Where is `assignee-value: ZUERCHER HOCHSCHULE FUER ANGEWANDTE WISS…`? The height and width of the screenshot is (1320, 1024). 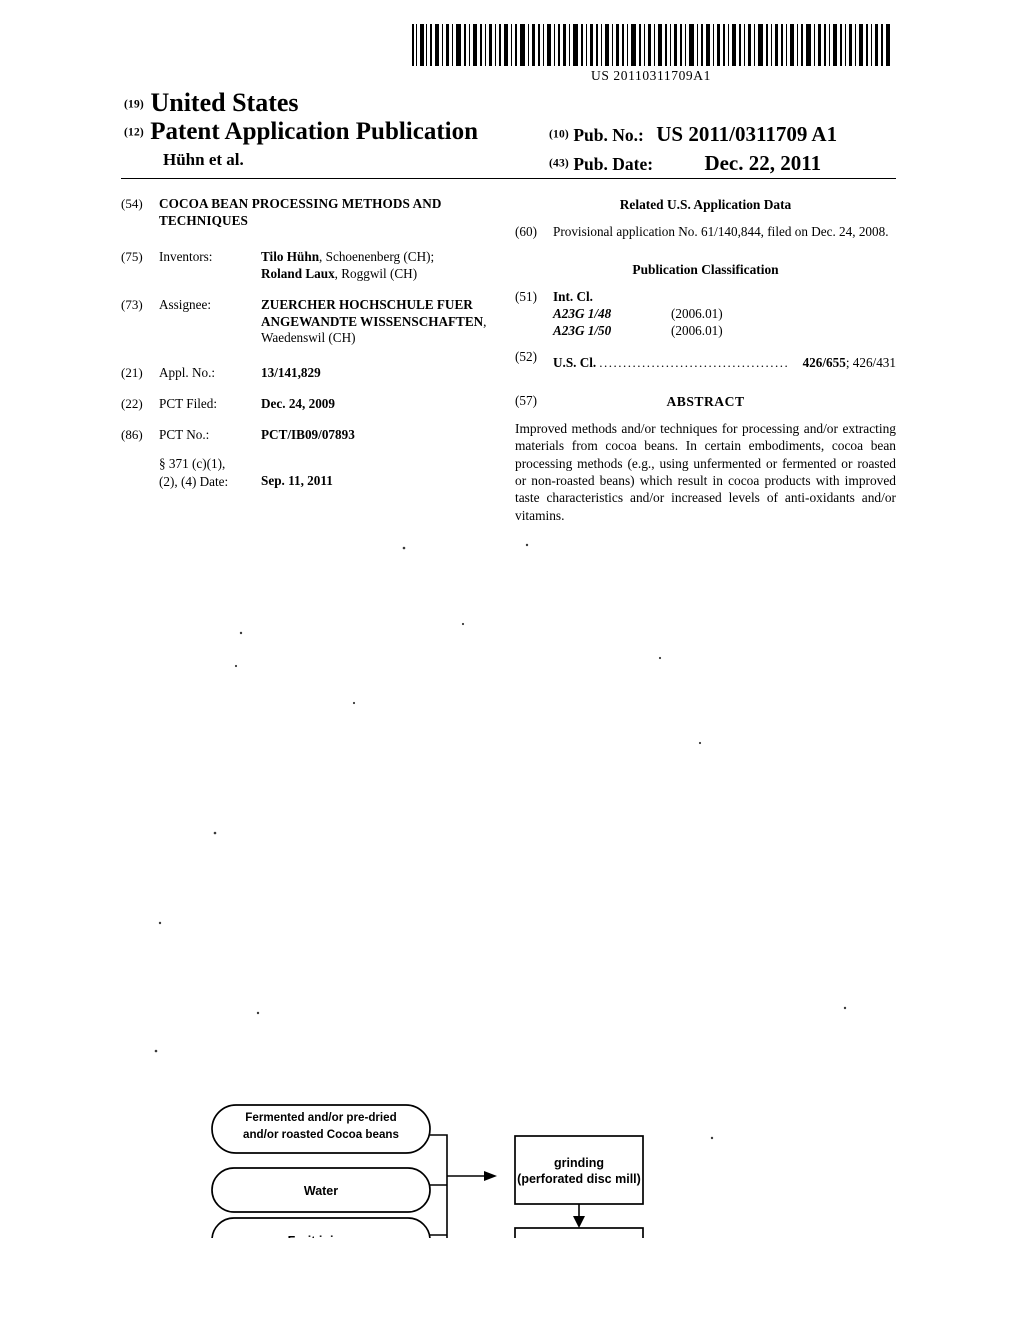
assignee-value: ZUERCHER HOCHSCHULE FUER ANGEWANDTE WISS… is located at coordinates (381, 322).